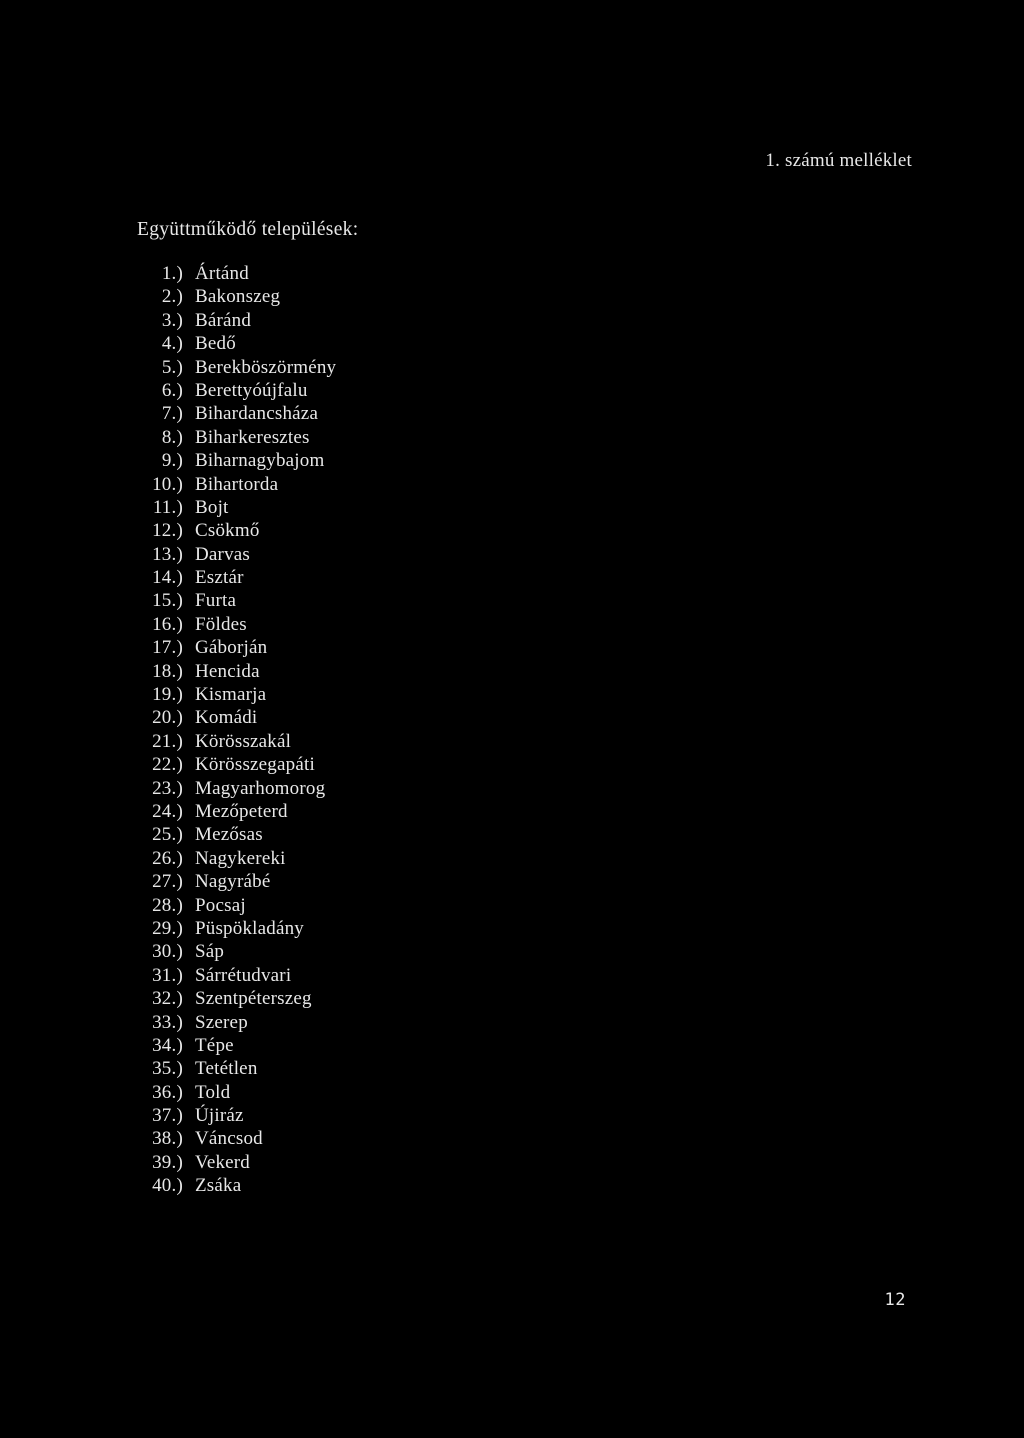 Image resolution: width=1024 pixels, height=1438 pixels. What do you see at coordinates (260, 461) in the screenshot?
I see `list-item-name: Biharnagybajom` at bounding box center [260, 461].